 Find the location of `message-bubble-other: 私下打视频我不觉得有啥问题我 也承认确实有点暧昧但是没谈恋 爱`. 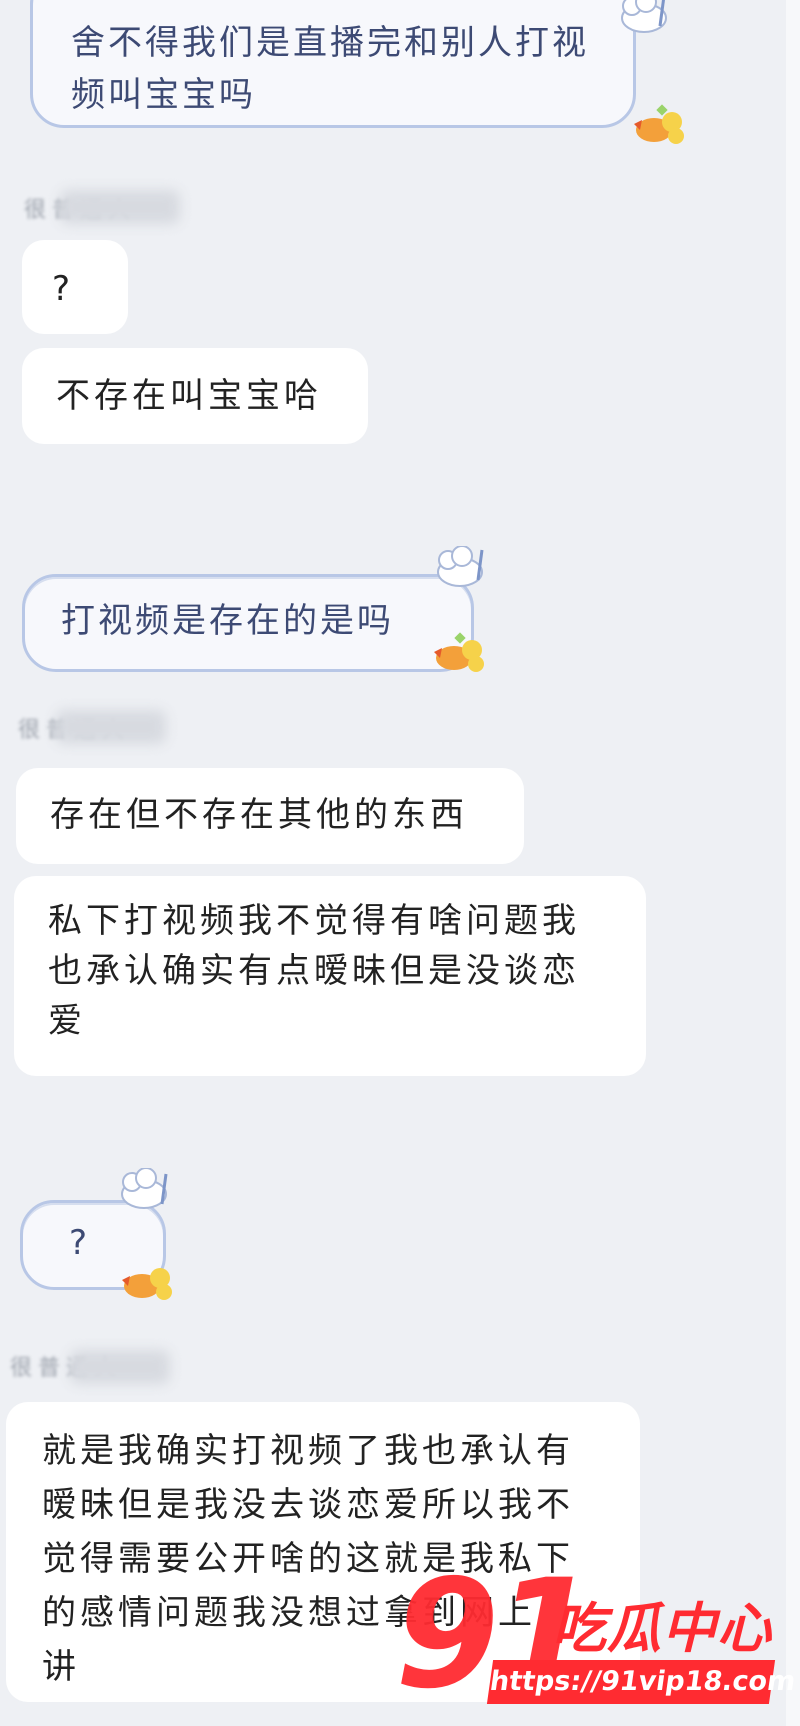

message-bubble-other: 私下打视频我不觉得有啥问题我 也承认确实有点暧昧但是没谈恋 爱 is located at coordinates (330, 976).